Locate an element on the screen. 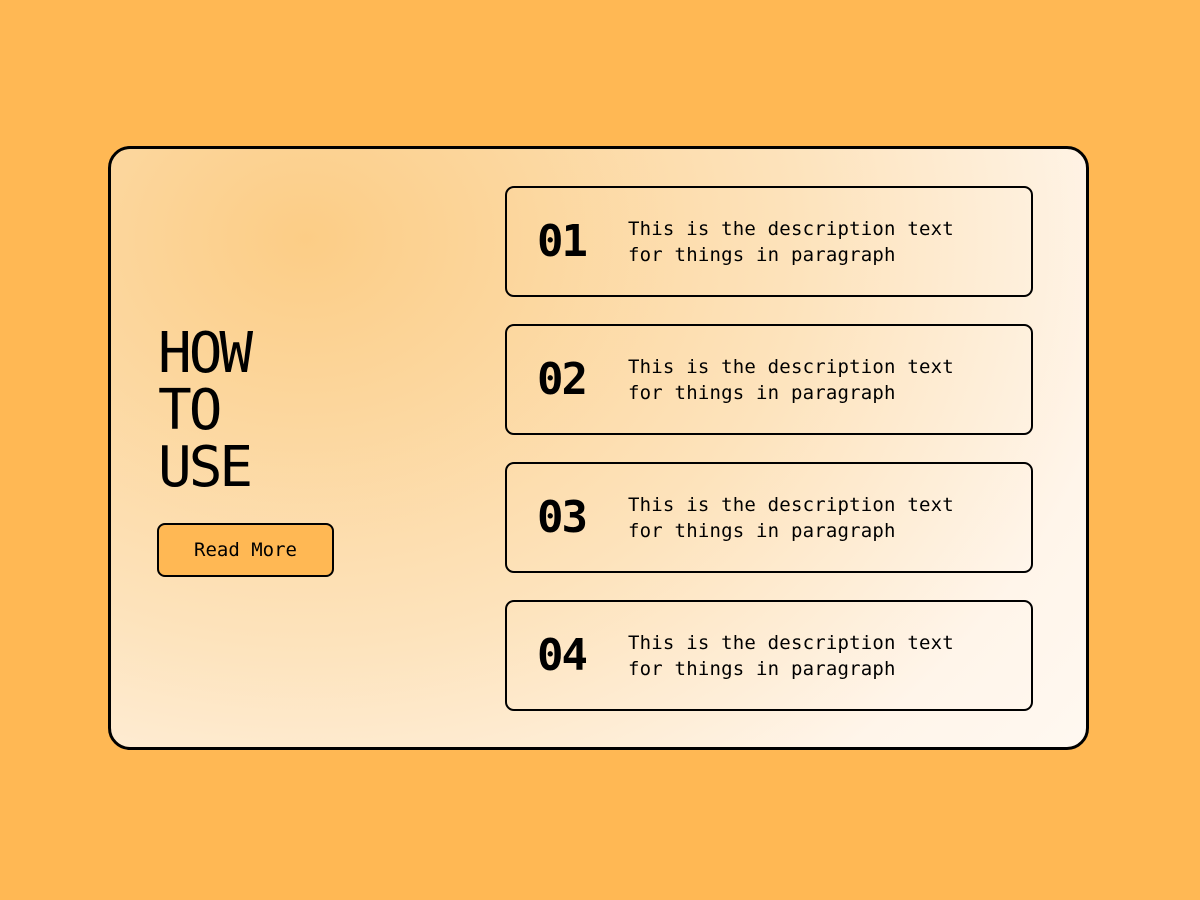  title-line-3: USE is located at coordinates (205, 467).